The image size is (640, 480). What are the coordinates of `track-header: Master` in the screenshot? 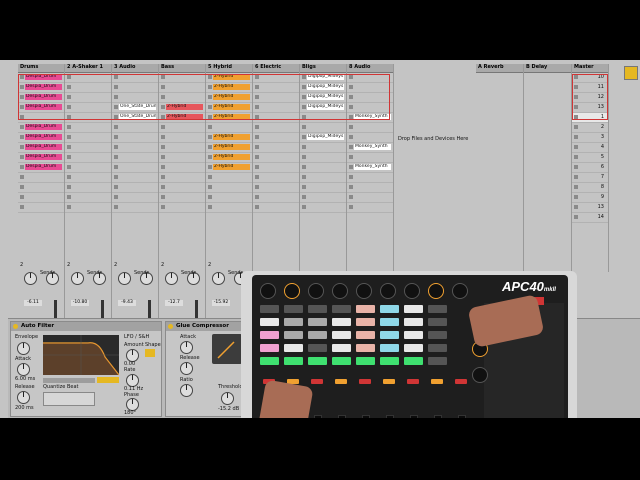 It's located at (590, 68).